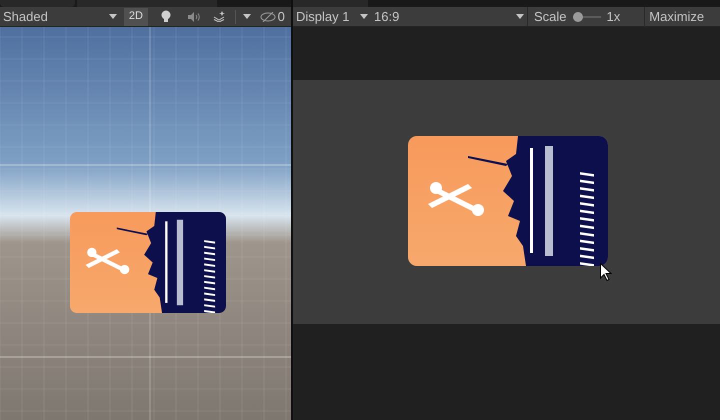 This screenshot has width=720, height=420. What do you see at coordinates (136, 17) in the screenshot?
I see `2d-toggle: 2D` at bounding box center [136, 17].